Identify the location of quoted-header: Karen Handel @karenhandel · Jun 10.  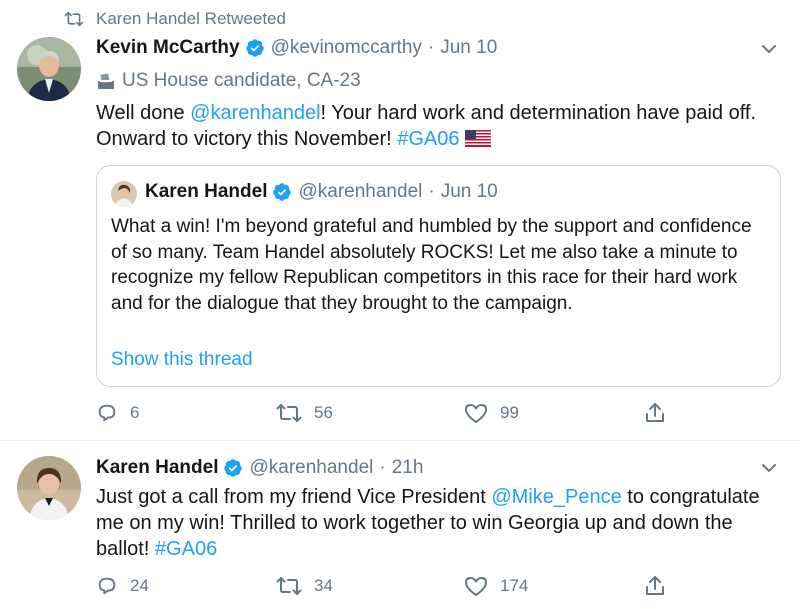
(321, 192).